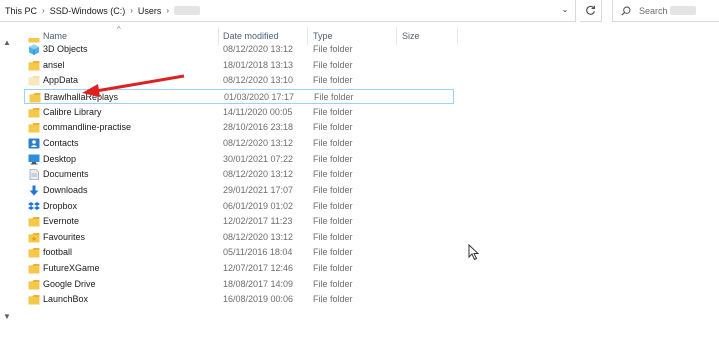  I want to click on file-list-row: Desktop 30/01/2021 07:22 File folder, so click(239, 159).